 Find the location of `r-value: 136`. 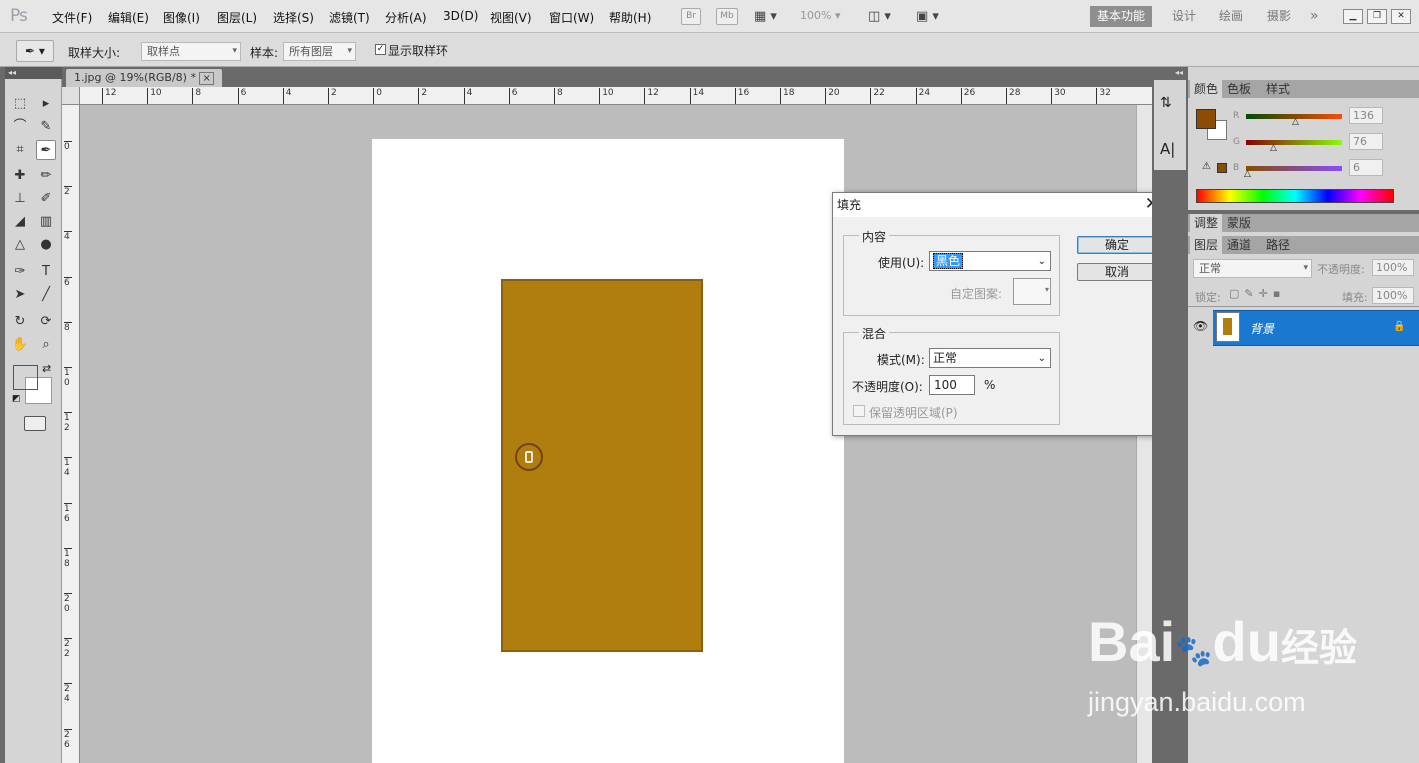

r-value: 136 is located at coordinates (1366, 115).